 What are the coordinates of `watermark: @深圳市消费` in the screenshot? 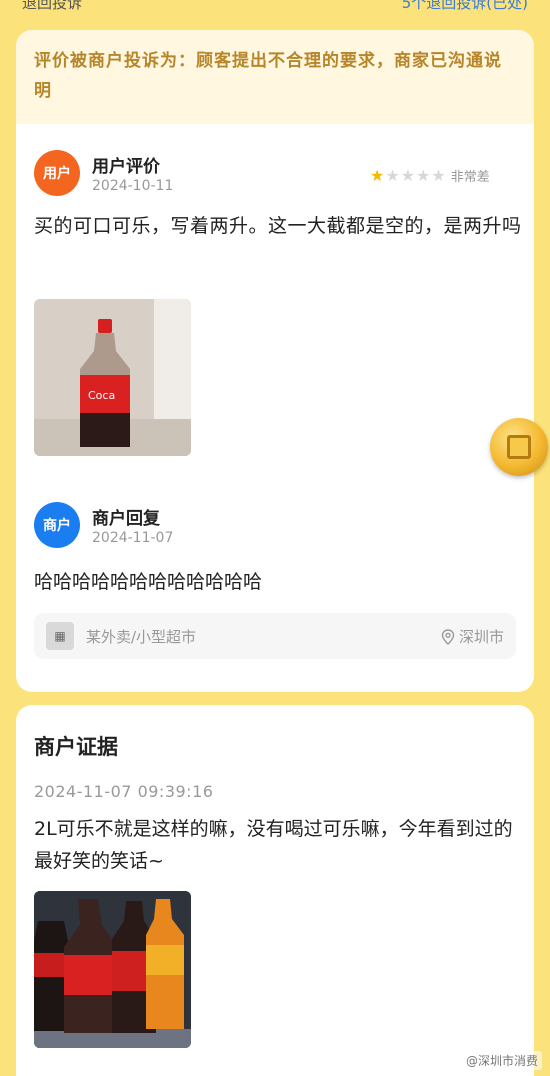 It's located at (501, 1060).